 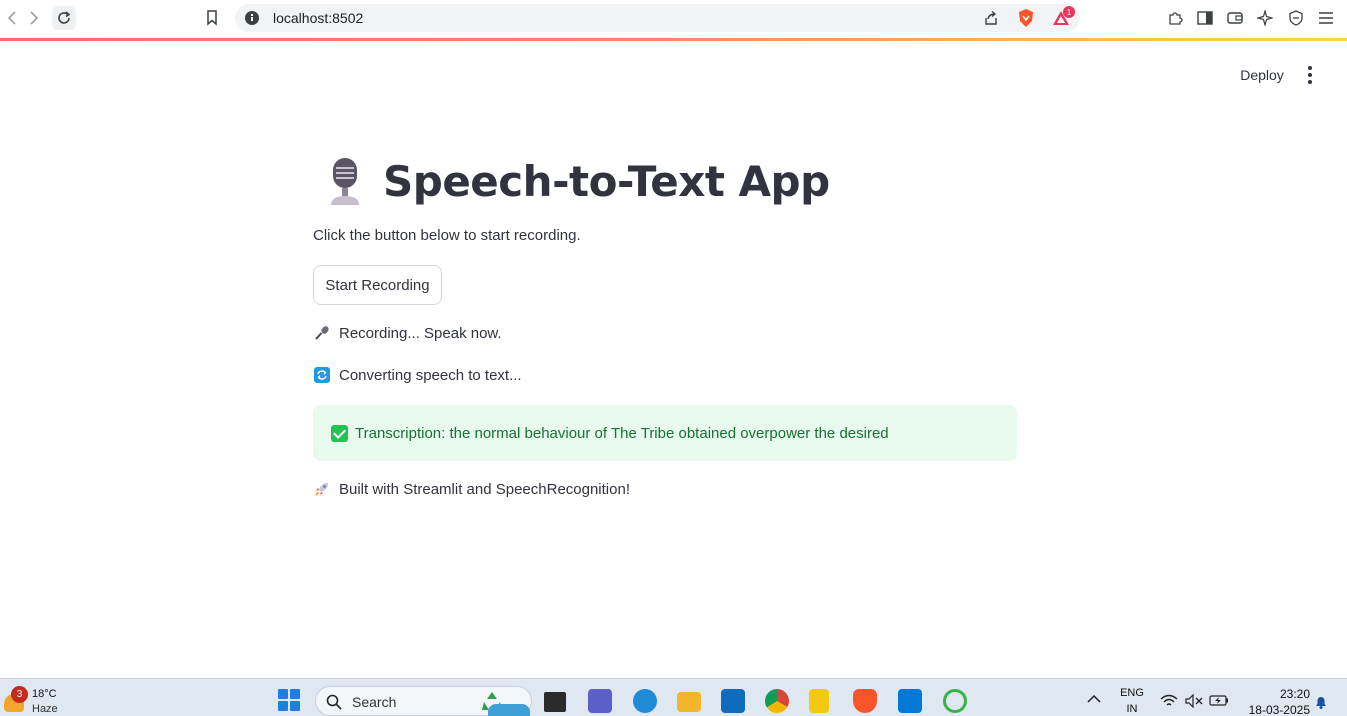 I want to click on arrows-counterclockwise-icon, so click(x=322, y=375).